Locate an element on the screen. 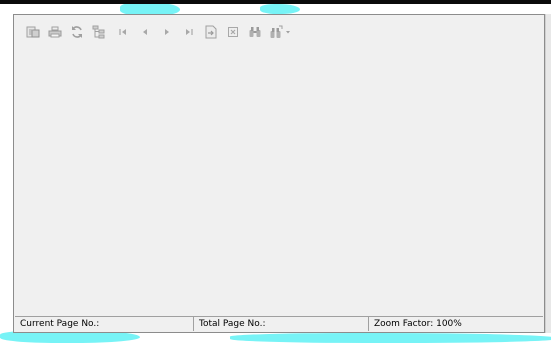  close-view-button is located at coordinates (233, 32).